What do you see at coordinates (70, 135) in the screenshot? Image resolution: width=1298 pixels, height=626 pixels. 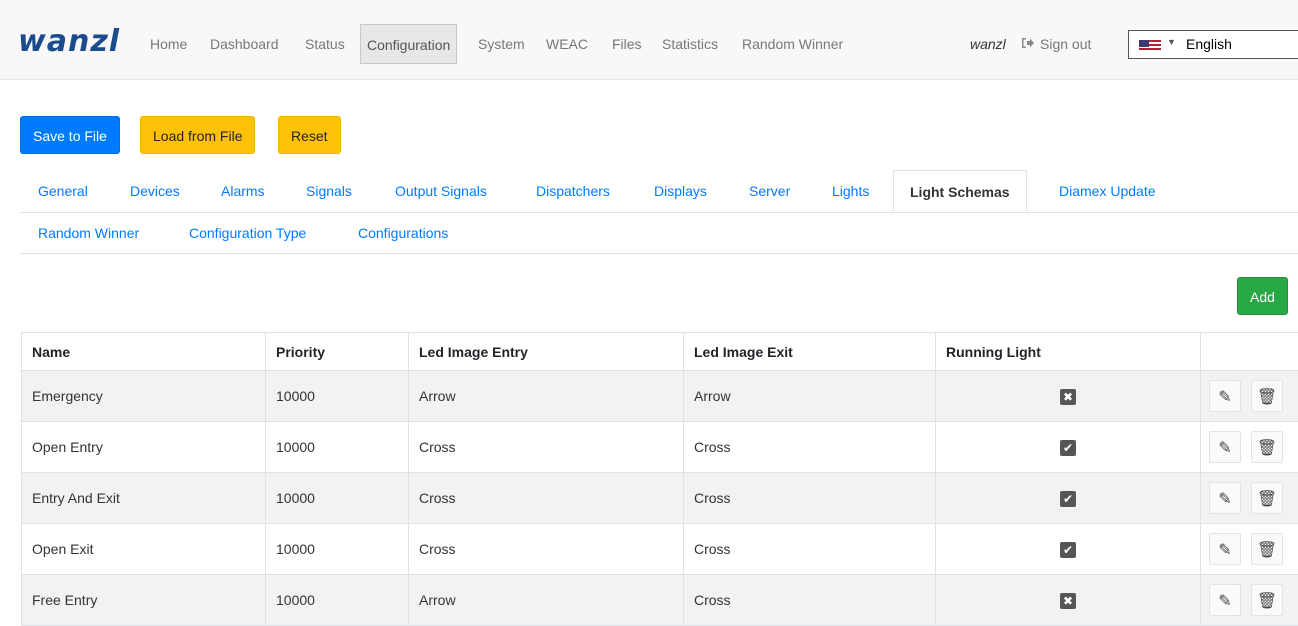 I see `save-to-file-button: Save to File` at bounding box center [70, 135].